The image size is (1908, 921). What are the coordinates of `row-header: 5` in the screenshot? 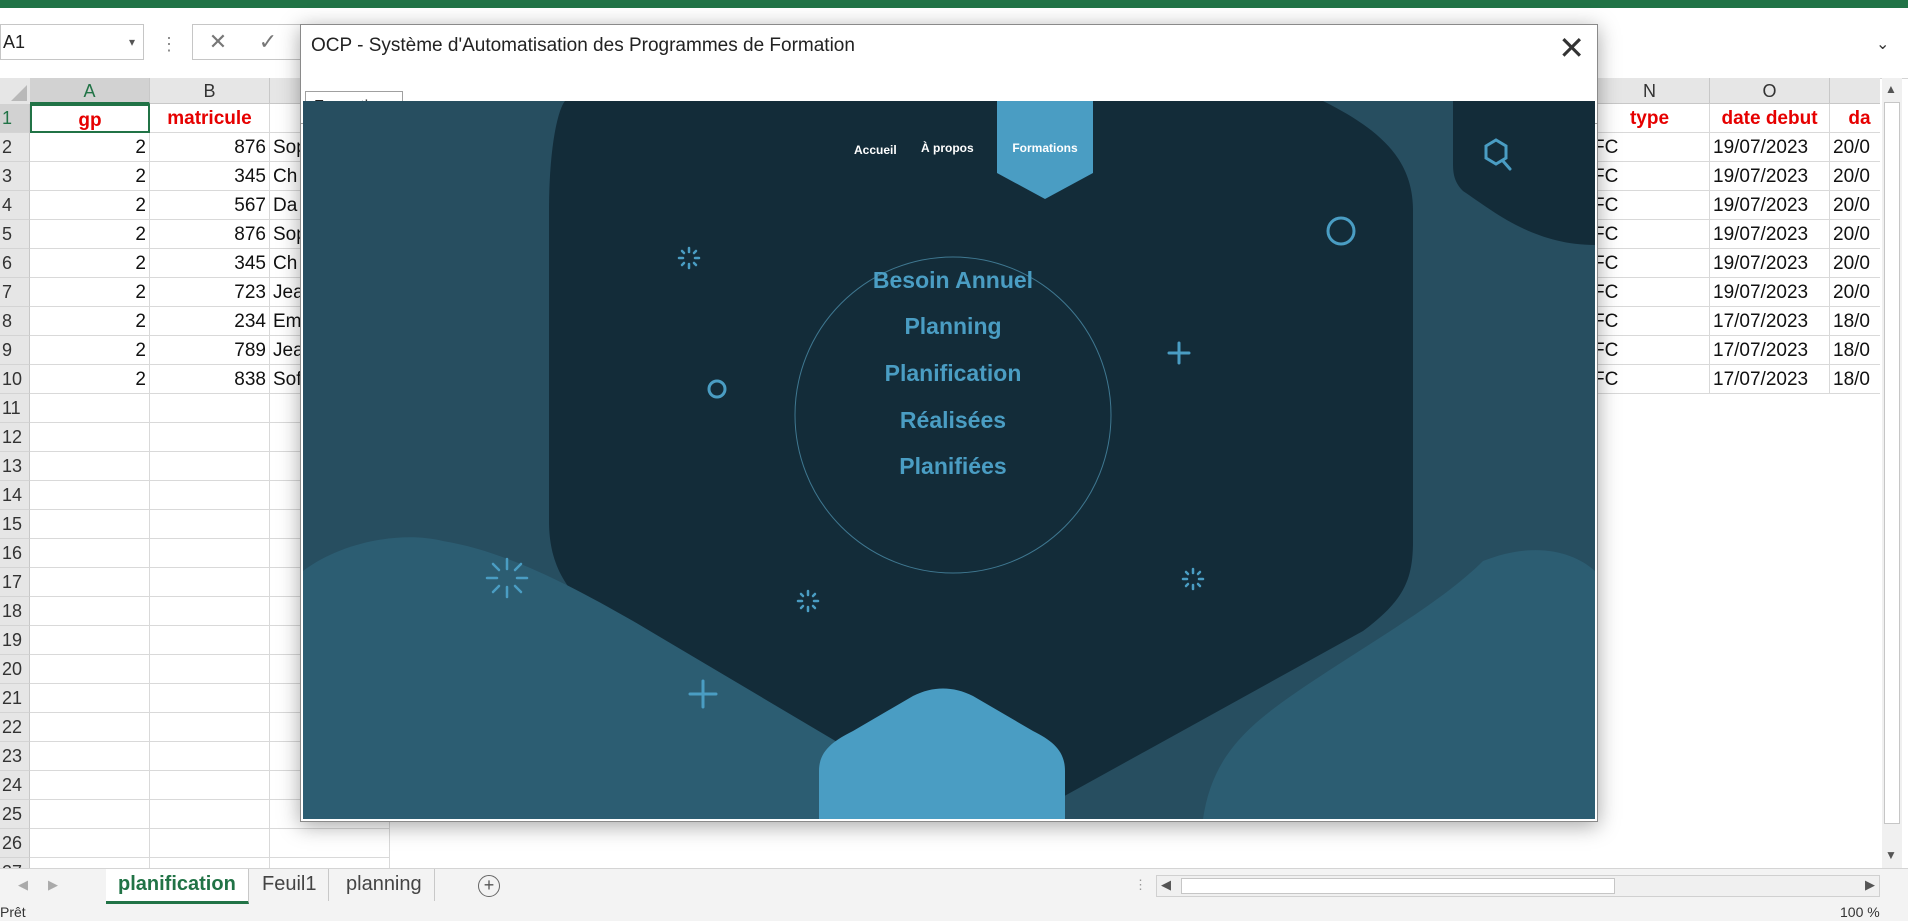 It's located at (15, 234).